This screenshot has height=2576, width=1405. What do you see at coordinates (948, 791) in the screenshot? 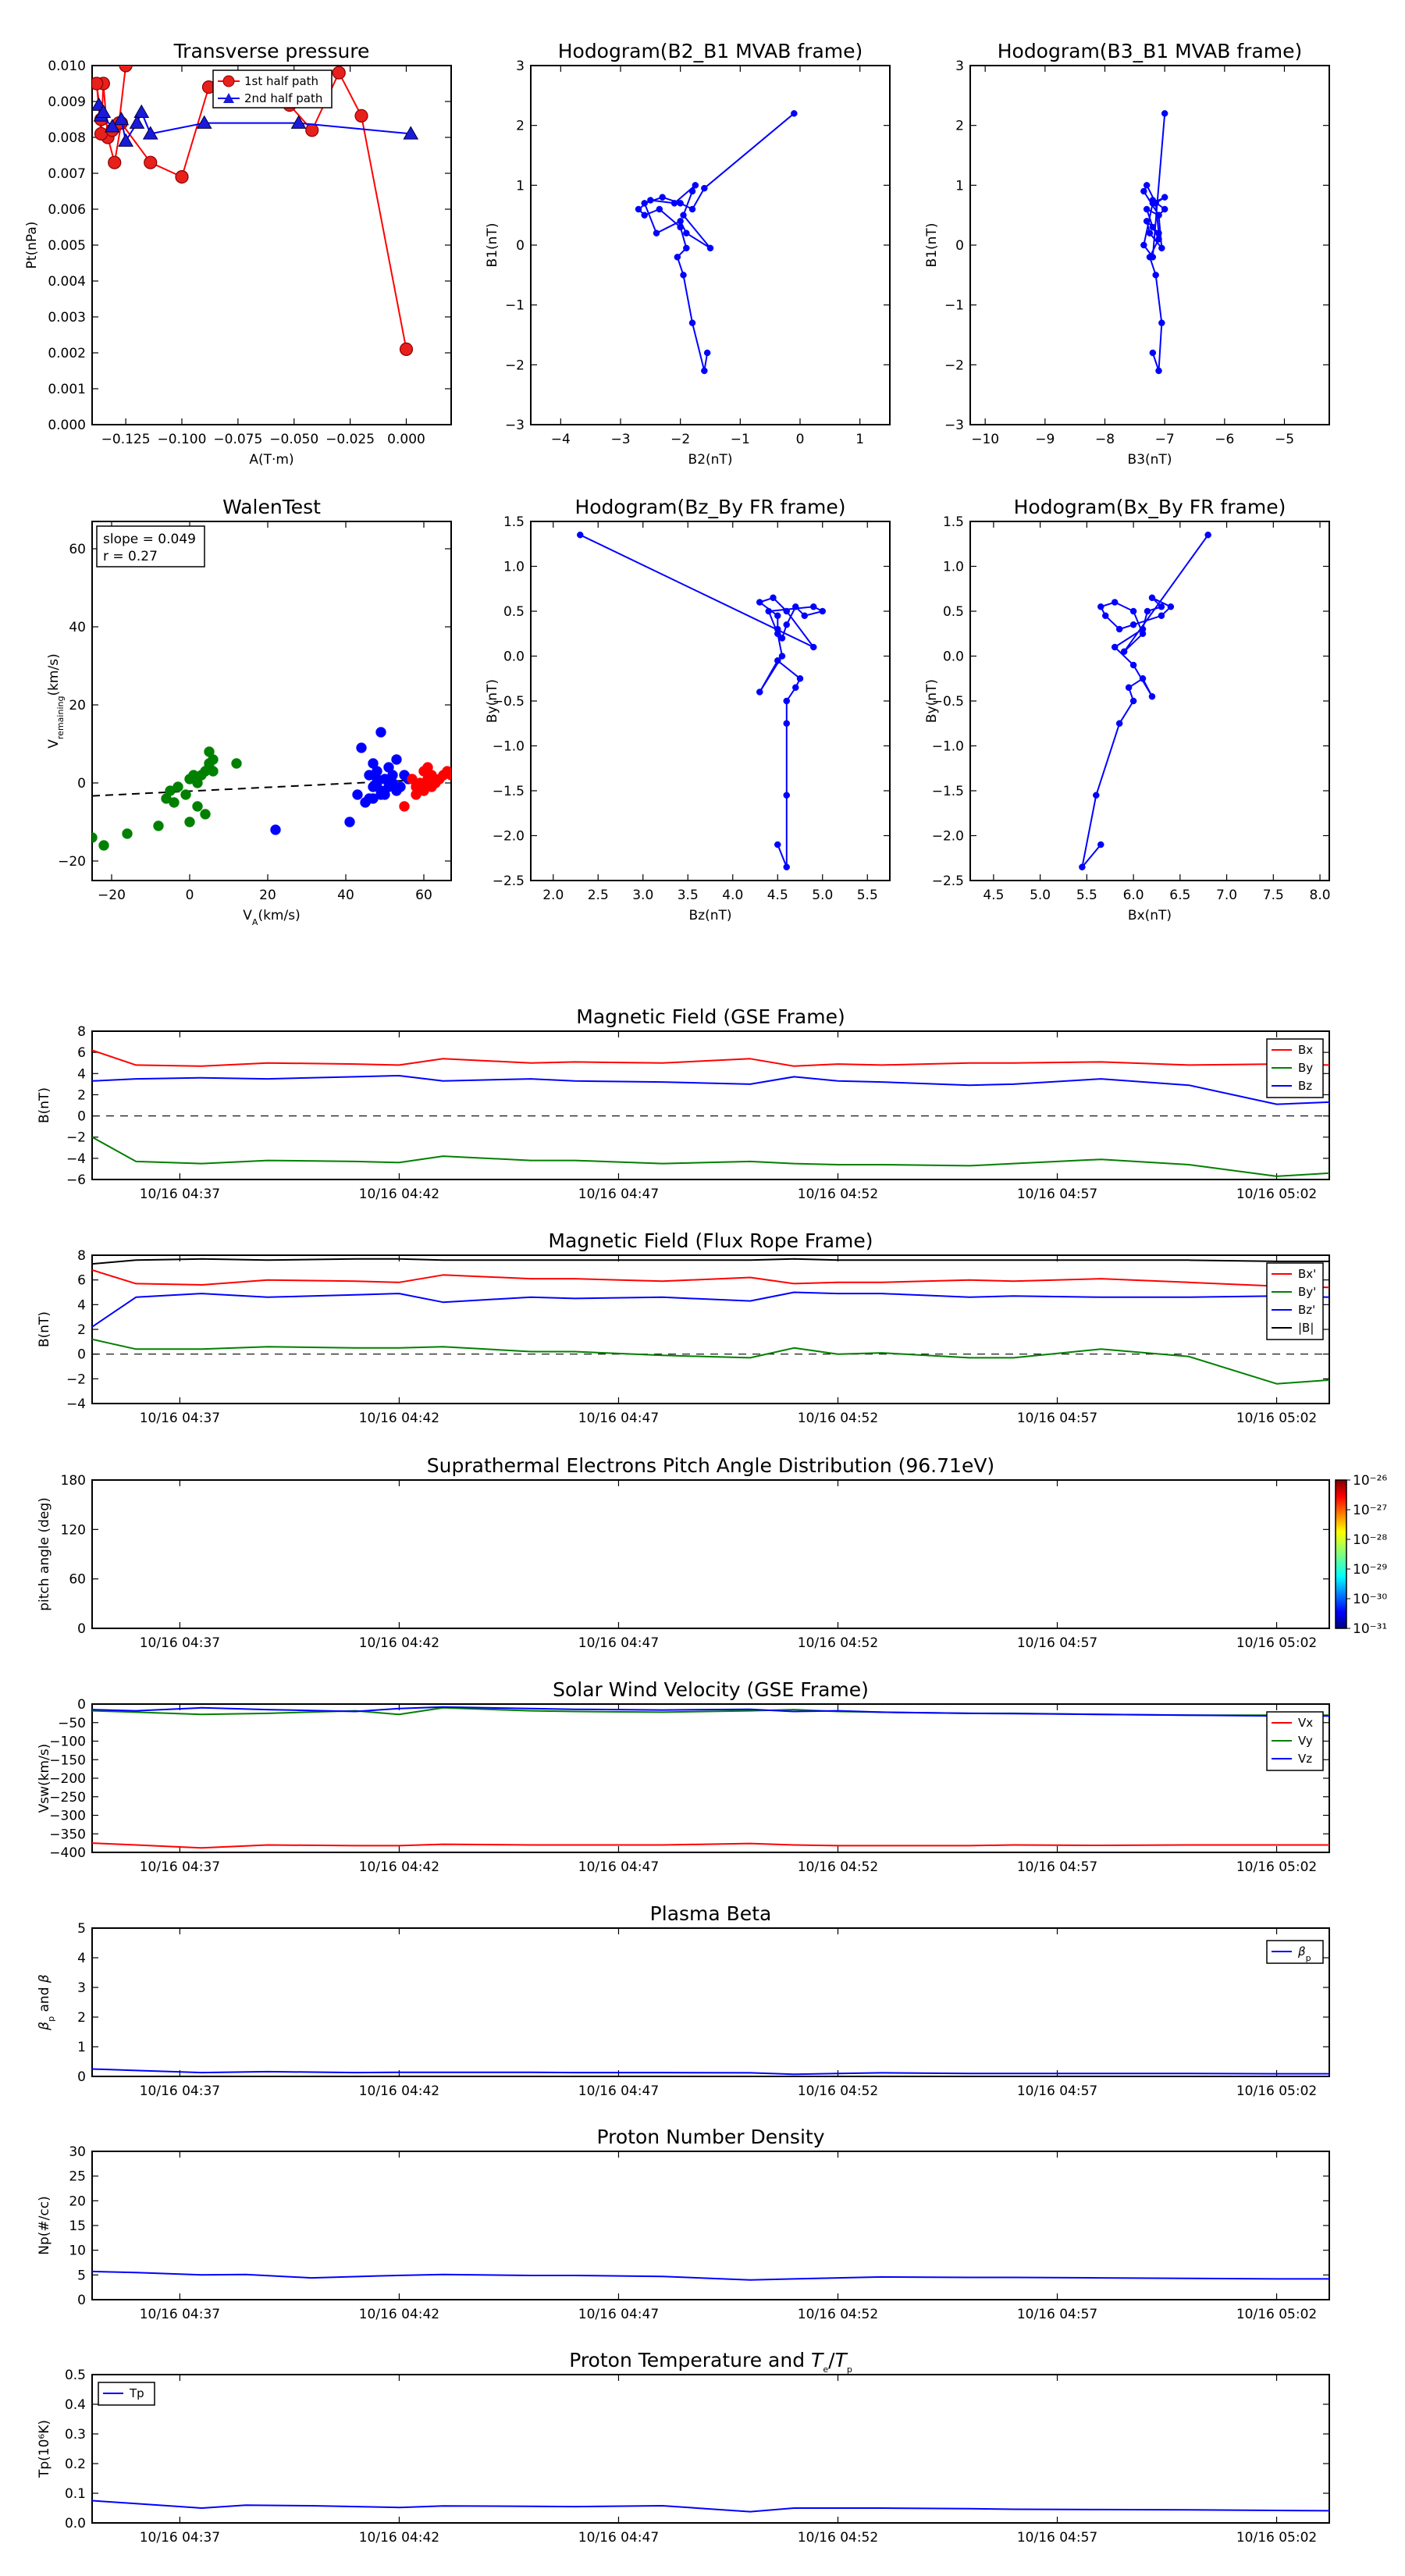
I see `y-tick-label: −1.5` at bounding box center [948, 791].